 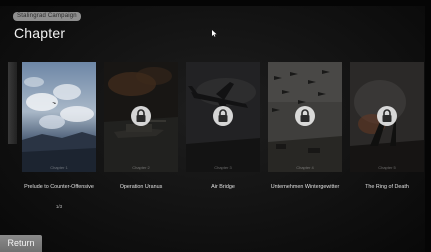 What do you see at coordinates (428, 126) in the screenshot?
I see `right-letterbox` at bounding box center [428, 126].